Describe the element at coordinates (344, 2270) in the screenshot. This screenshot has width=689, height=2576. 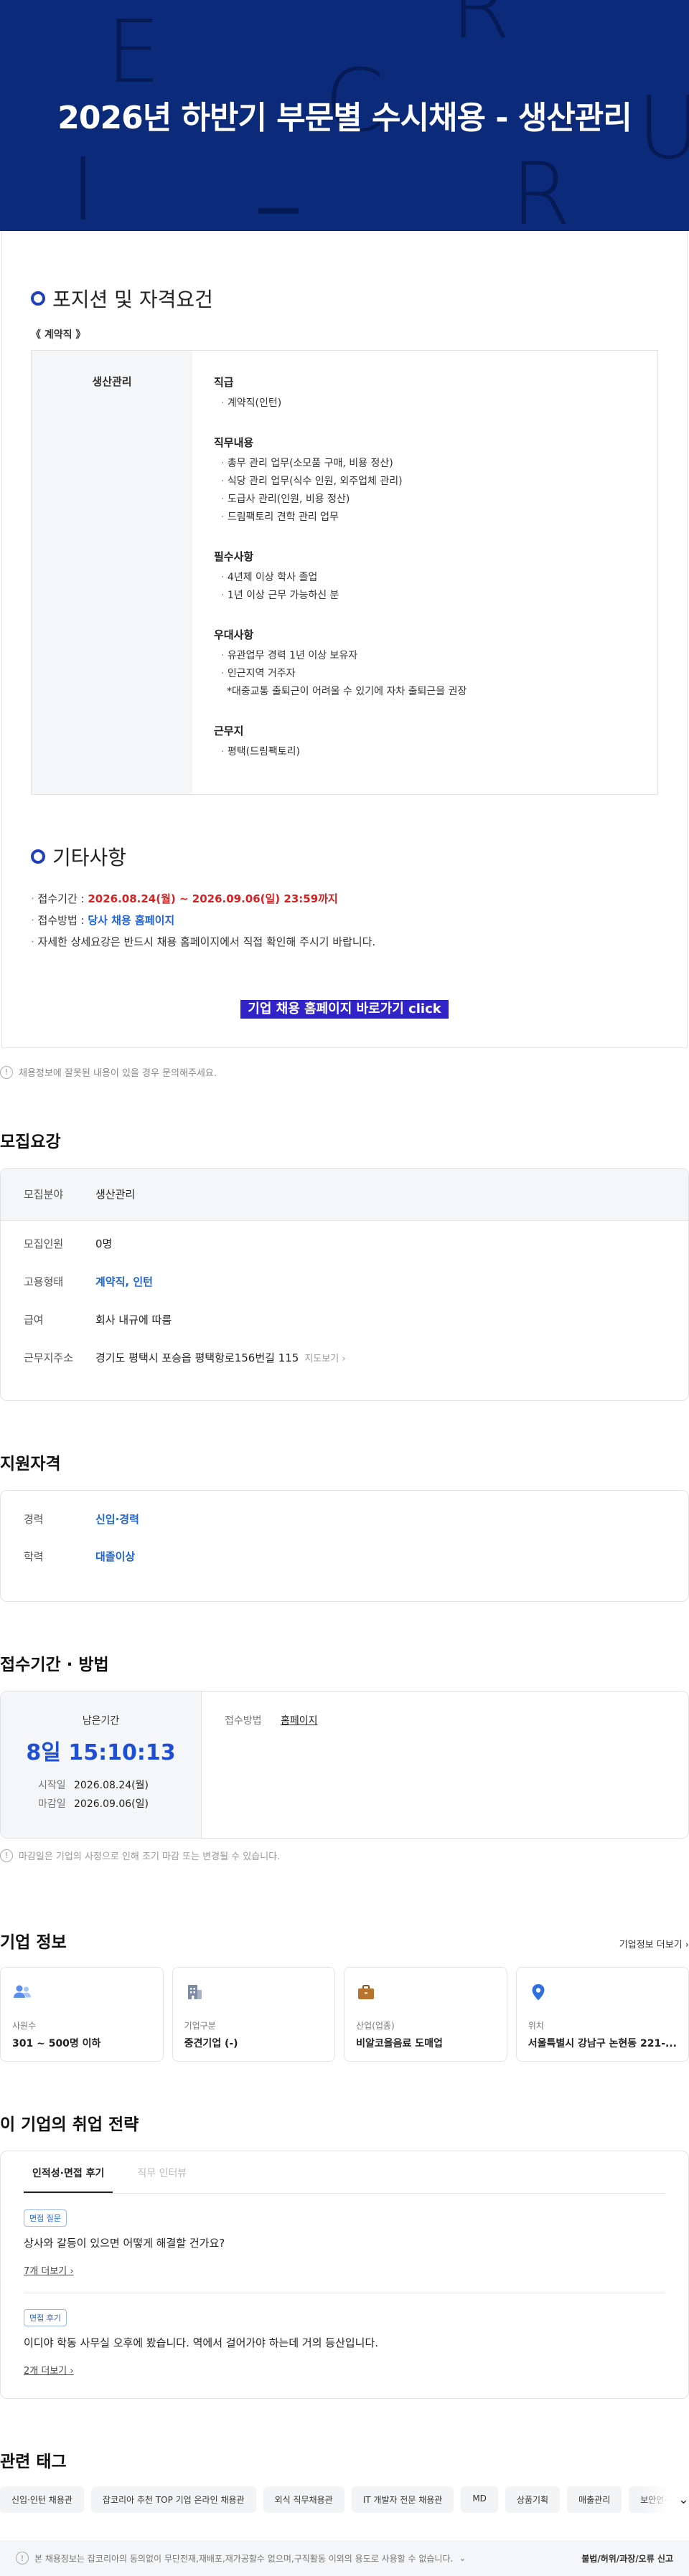
I see `strategy-more-link: 7개 더보기 ›` at that location.